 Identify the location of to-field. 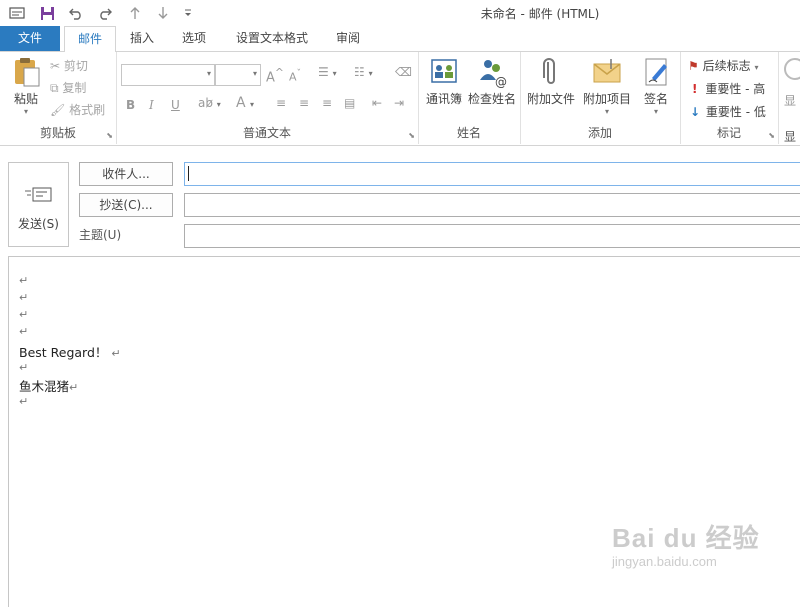
(492, 174).